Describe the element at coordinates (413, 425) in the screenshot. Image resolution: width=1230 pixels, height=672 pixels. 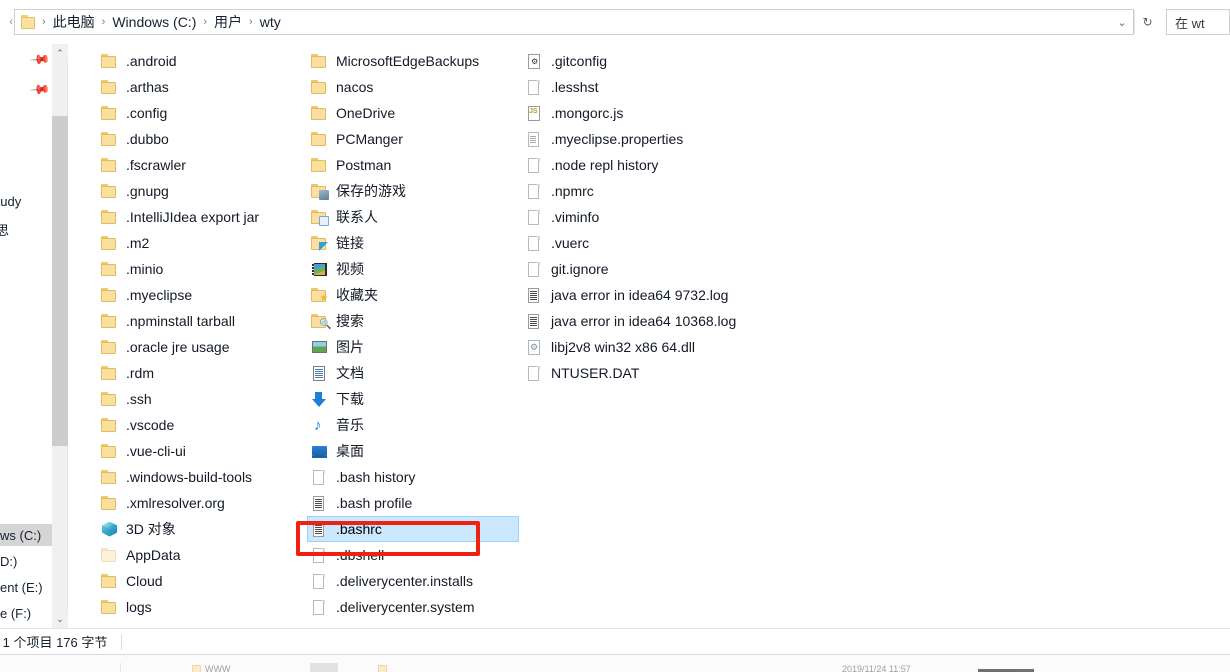
I see `file-item: ♪ 音乐` at that location.